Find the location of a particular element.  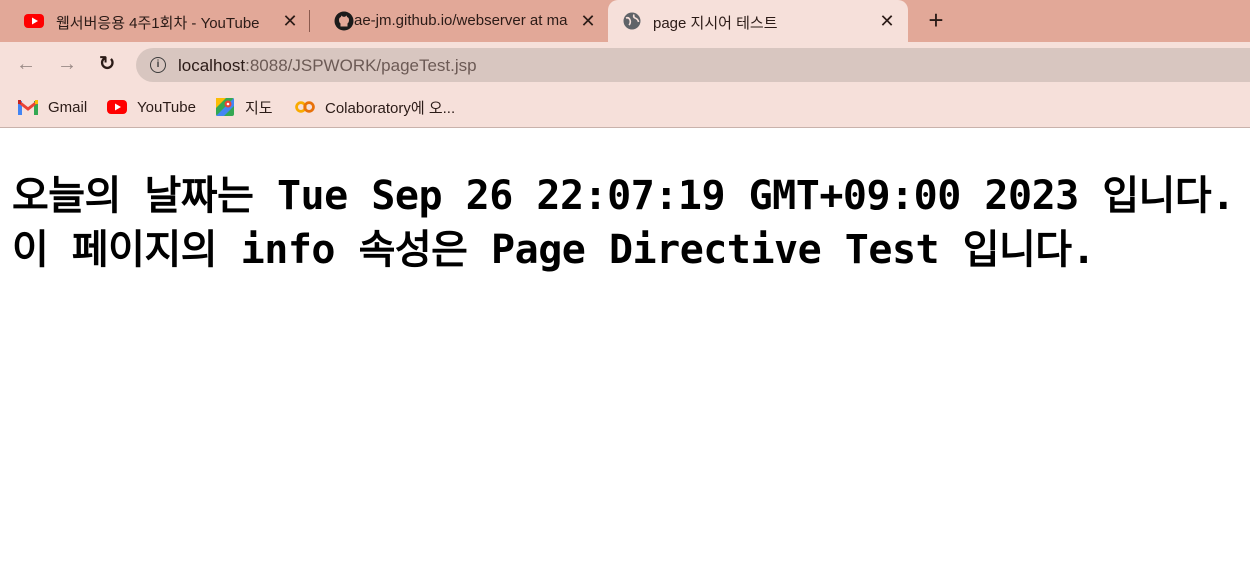

reload-button: ↻ is located at coordinates (107, 64).